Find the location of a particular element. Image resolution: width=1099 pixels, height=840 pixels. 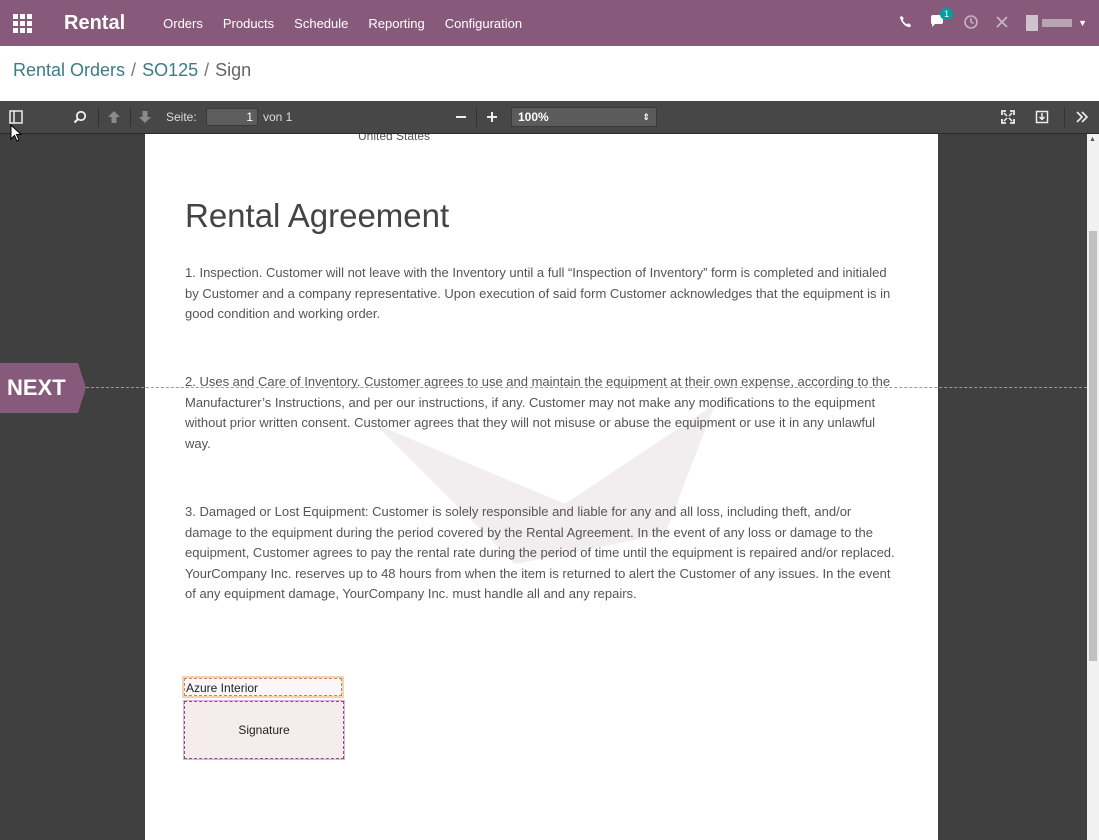

page-label: Seite: is located at coordinates (181, 117).